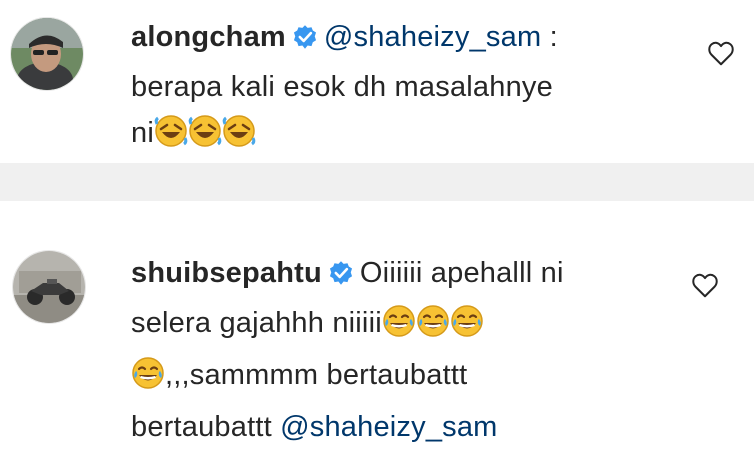 The width and height of the screenshot is (754, 450). Describe the element at coordinates (226, 273) in the screenshot. I see `username-link: shuibsepahtu` at that location.